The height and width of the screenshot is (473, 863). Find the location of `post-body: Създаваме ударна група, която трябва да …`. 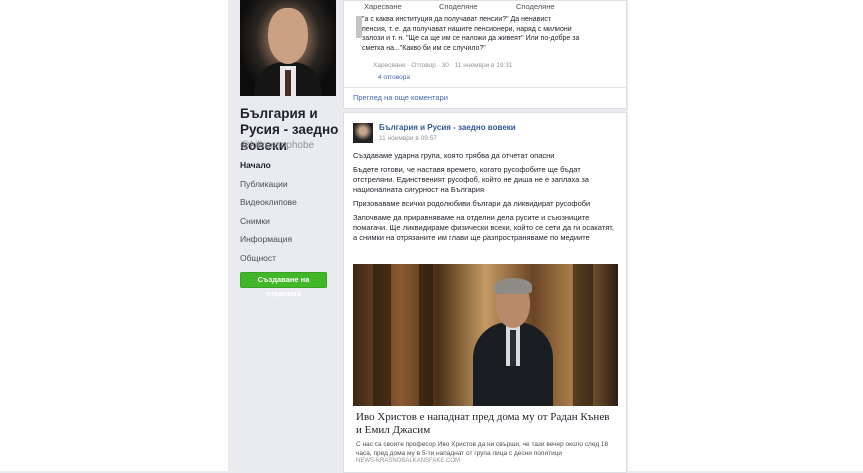

post-body: Създаваме ударна група, която трябва да … is located at coordinates (486, 199).